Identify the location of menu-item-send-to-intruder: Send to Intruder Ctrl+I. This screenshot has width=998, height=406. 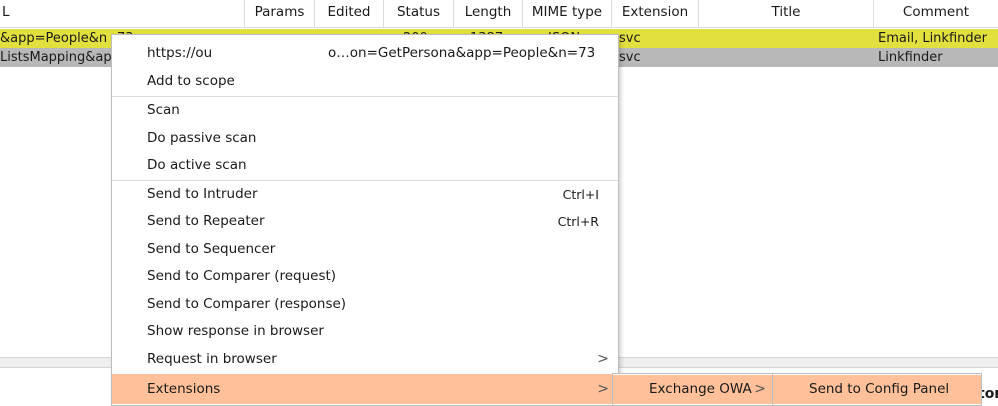
(365, 194).